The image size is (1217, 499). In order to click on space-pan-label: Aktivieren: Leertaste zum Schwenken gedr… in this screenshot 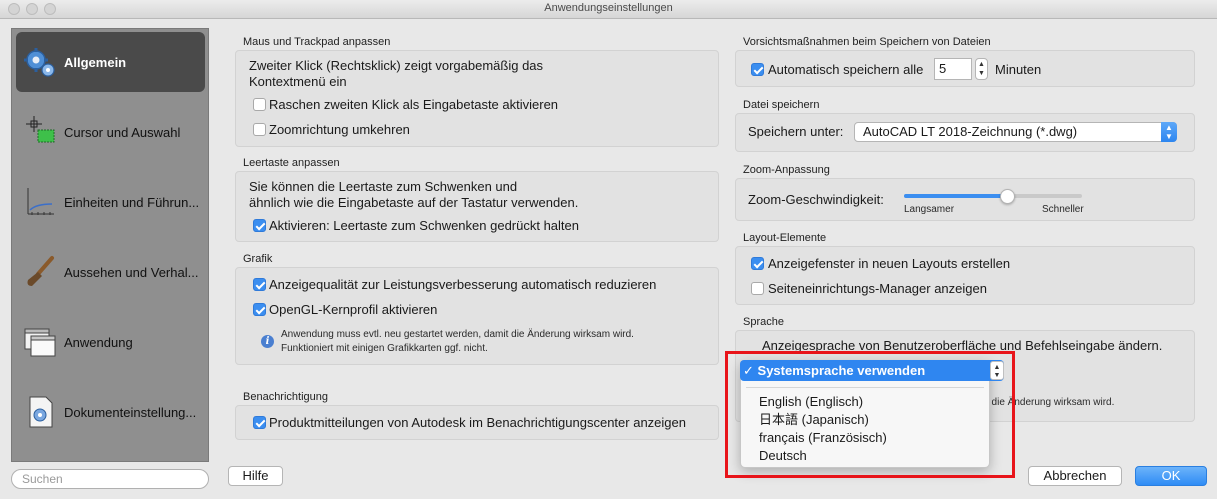, I will do `click(424, 226)`.